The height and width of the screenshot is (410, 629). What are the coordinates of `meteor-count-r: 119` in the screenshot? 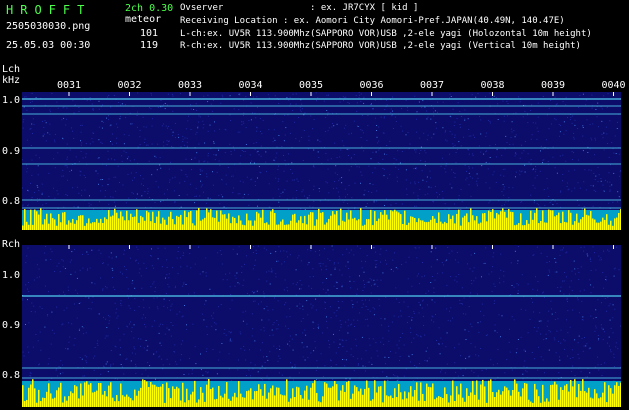 It's located at (149, 45).